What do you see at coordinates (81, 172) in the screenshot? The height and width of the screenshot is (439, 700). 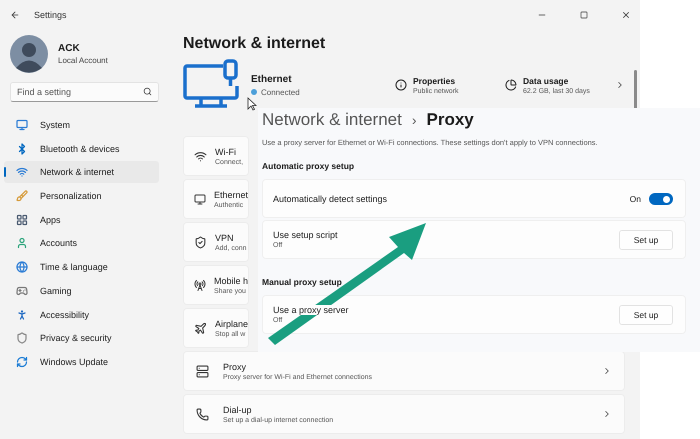 I see `sidebar-item: Network & internet` at bounding box center [81, 172].